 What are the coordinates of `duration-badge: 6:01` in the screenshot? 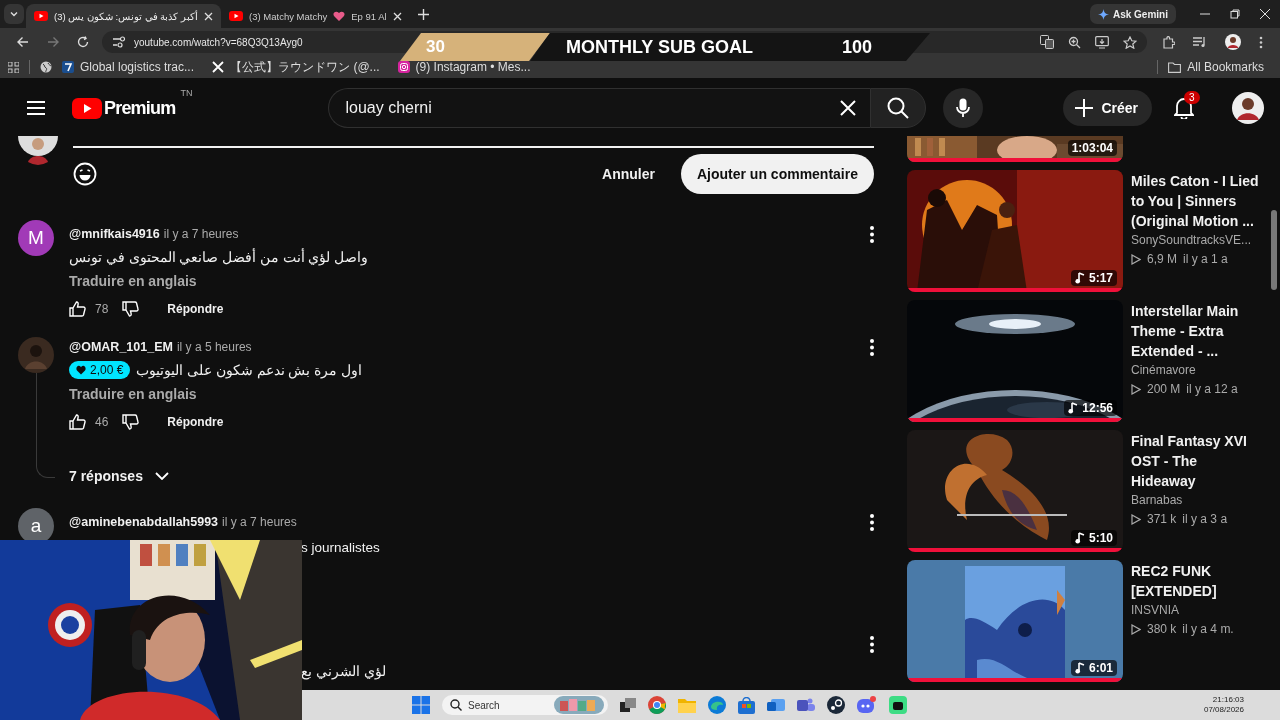 It's located at (1093, 668).